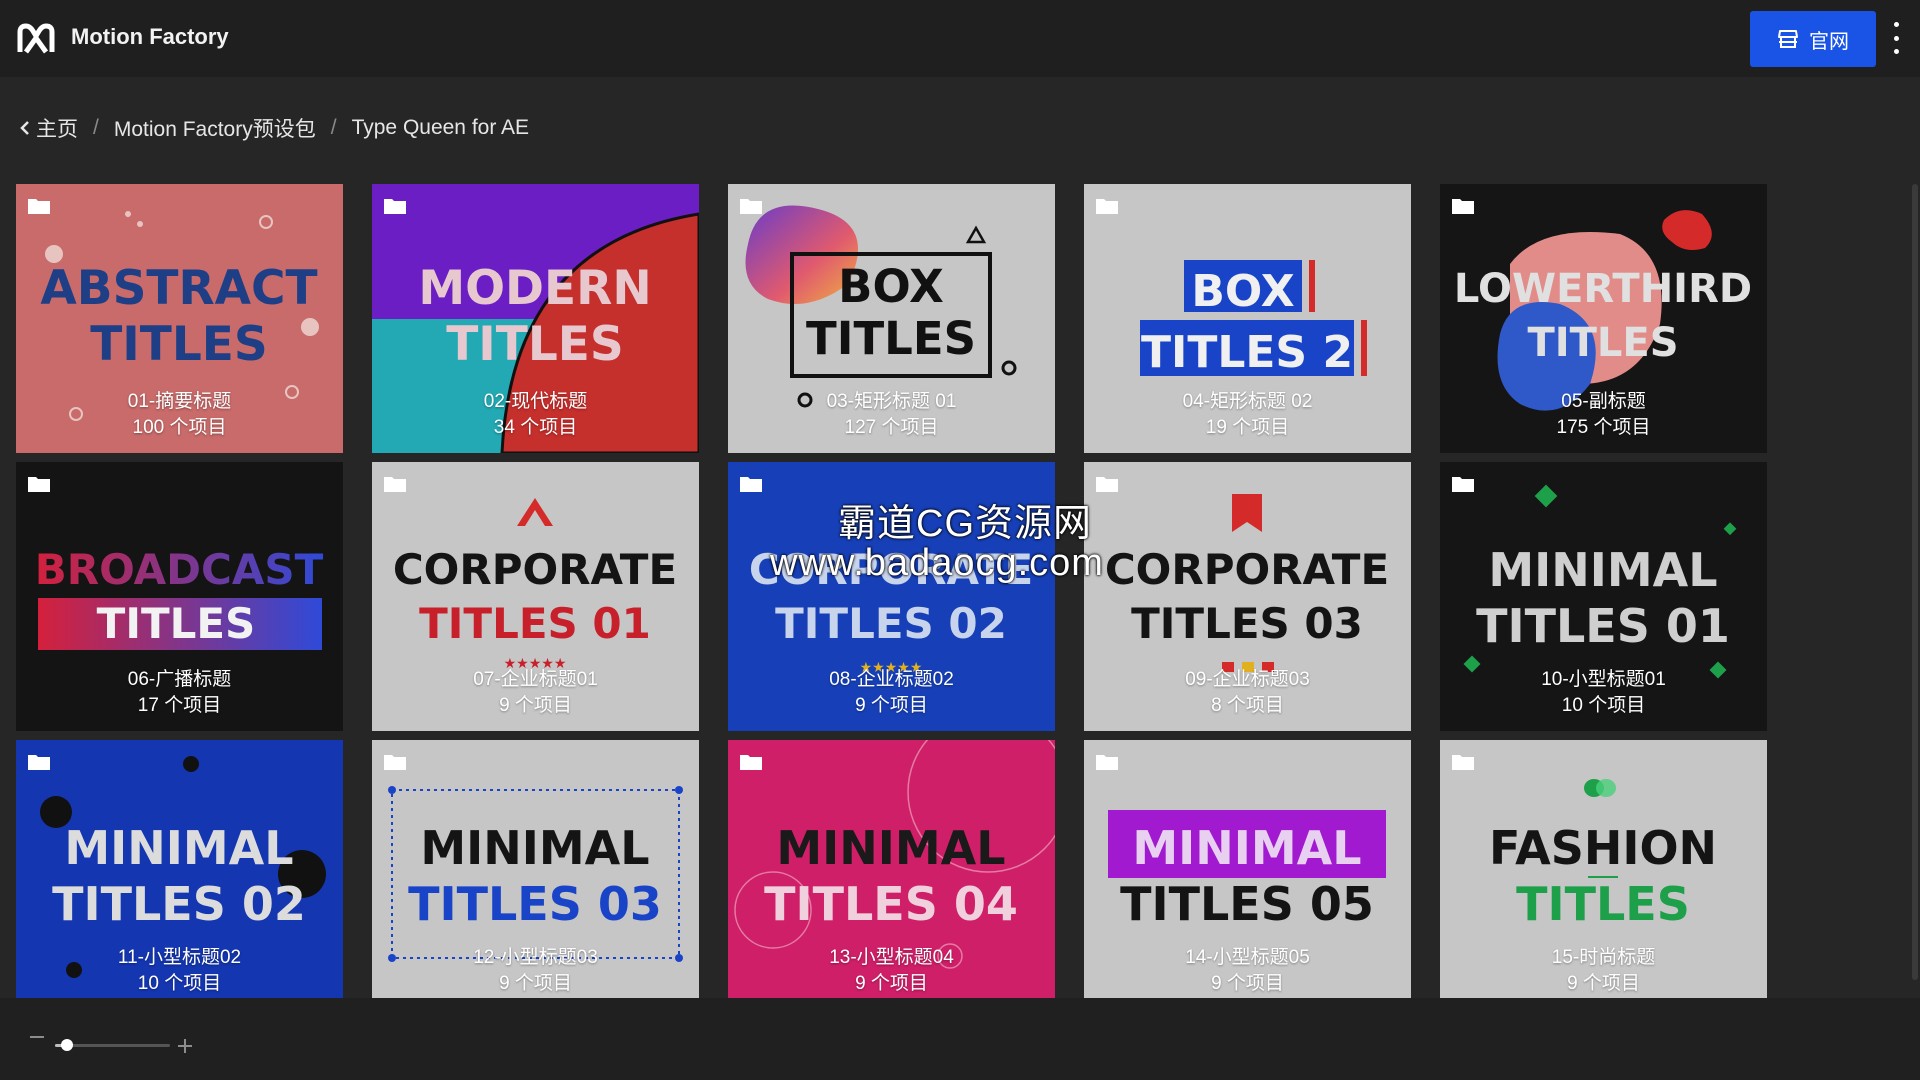  Describe the element at coordinates (1247, 957) in the screenshot. I see `folder-name: 14-小型标题05` at that location.